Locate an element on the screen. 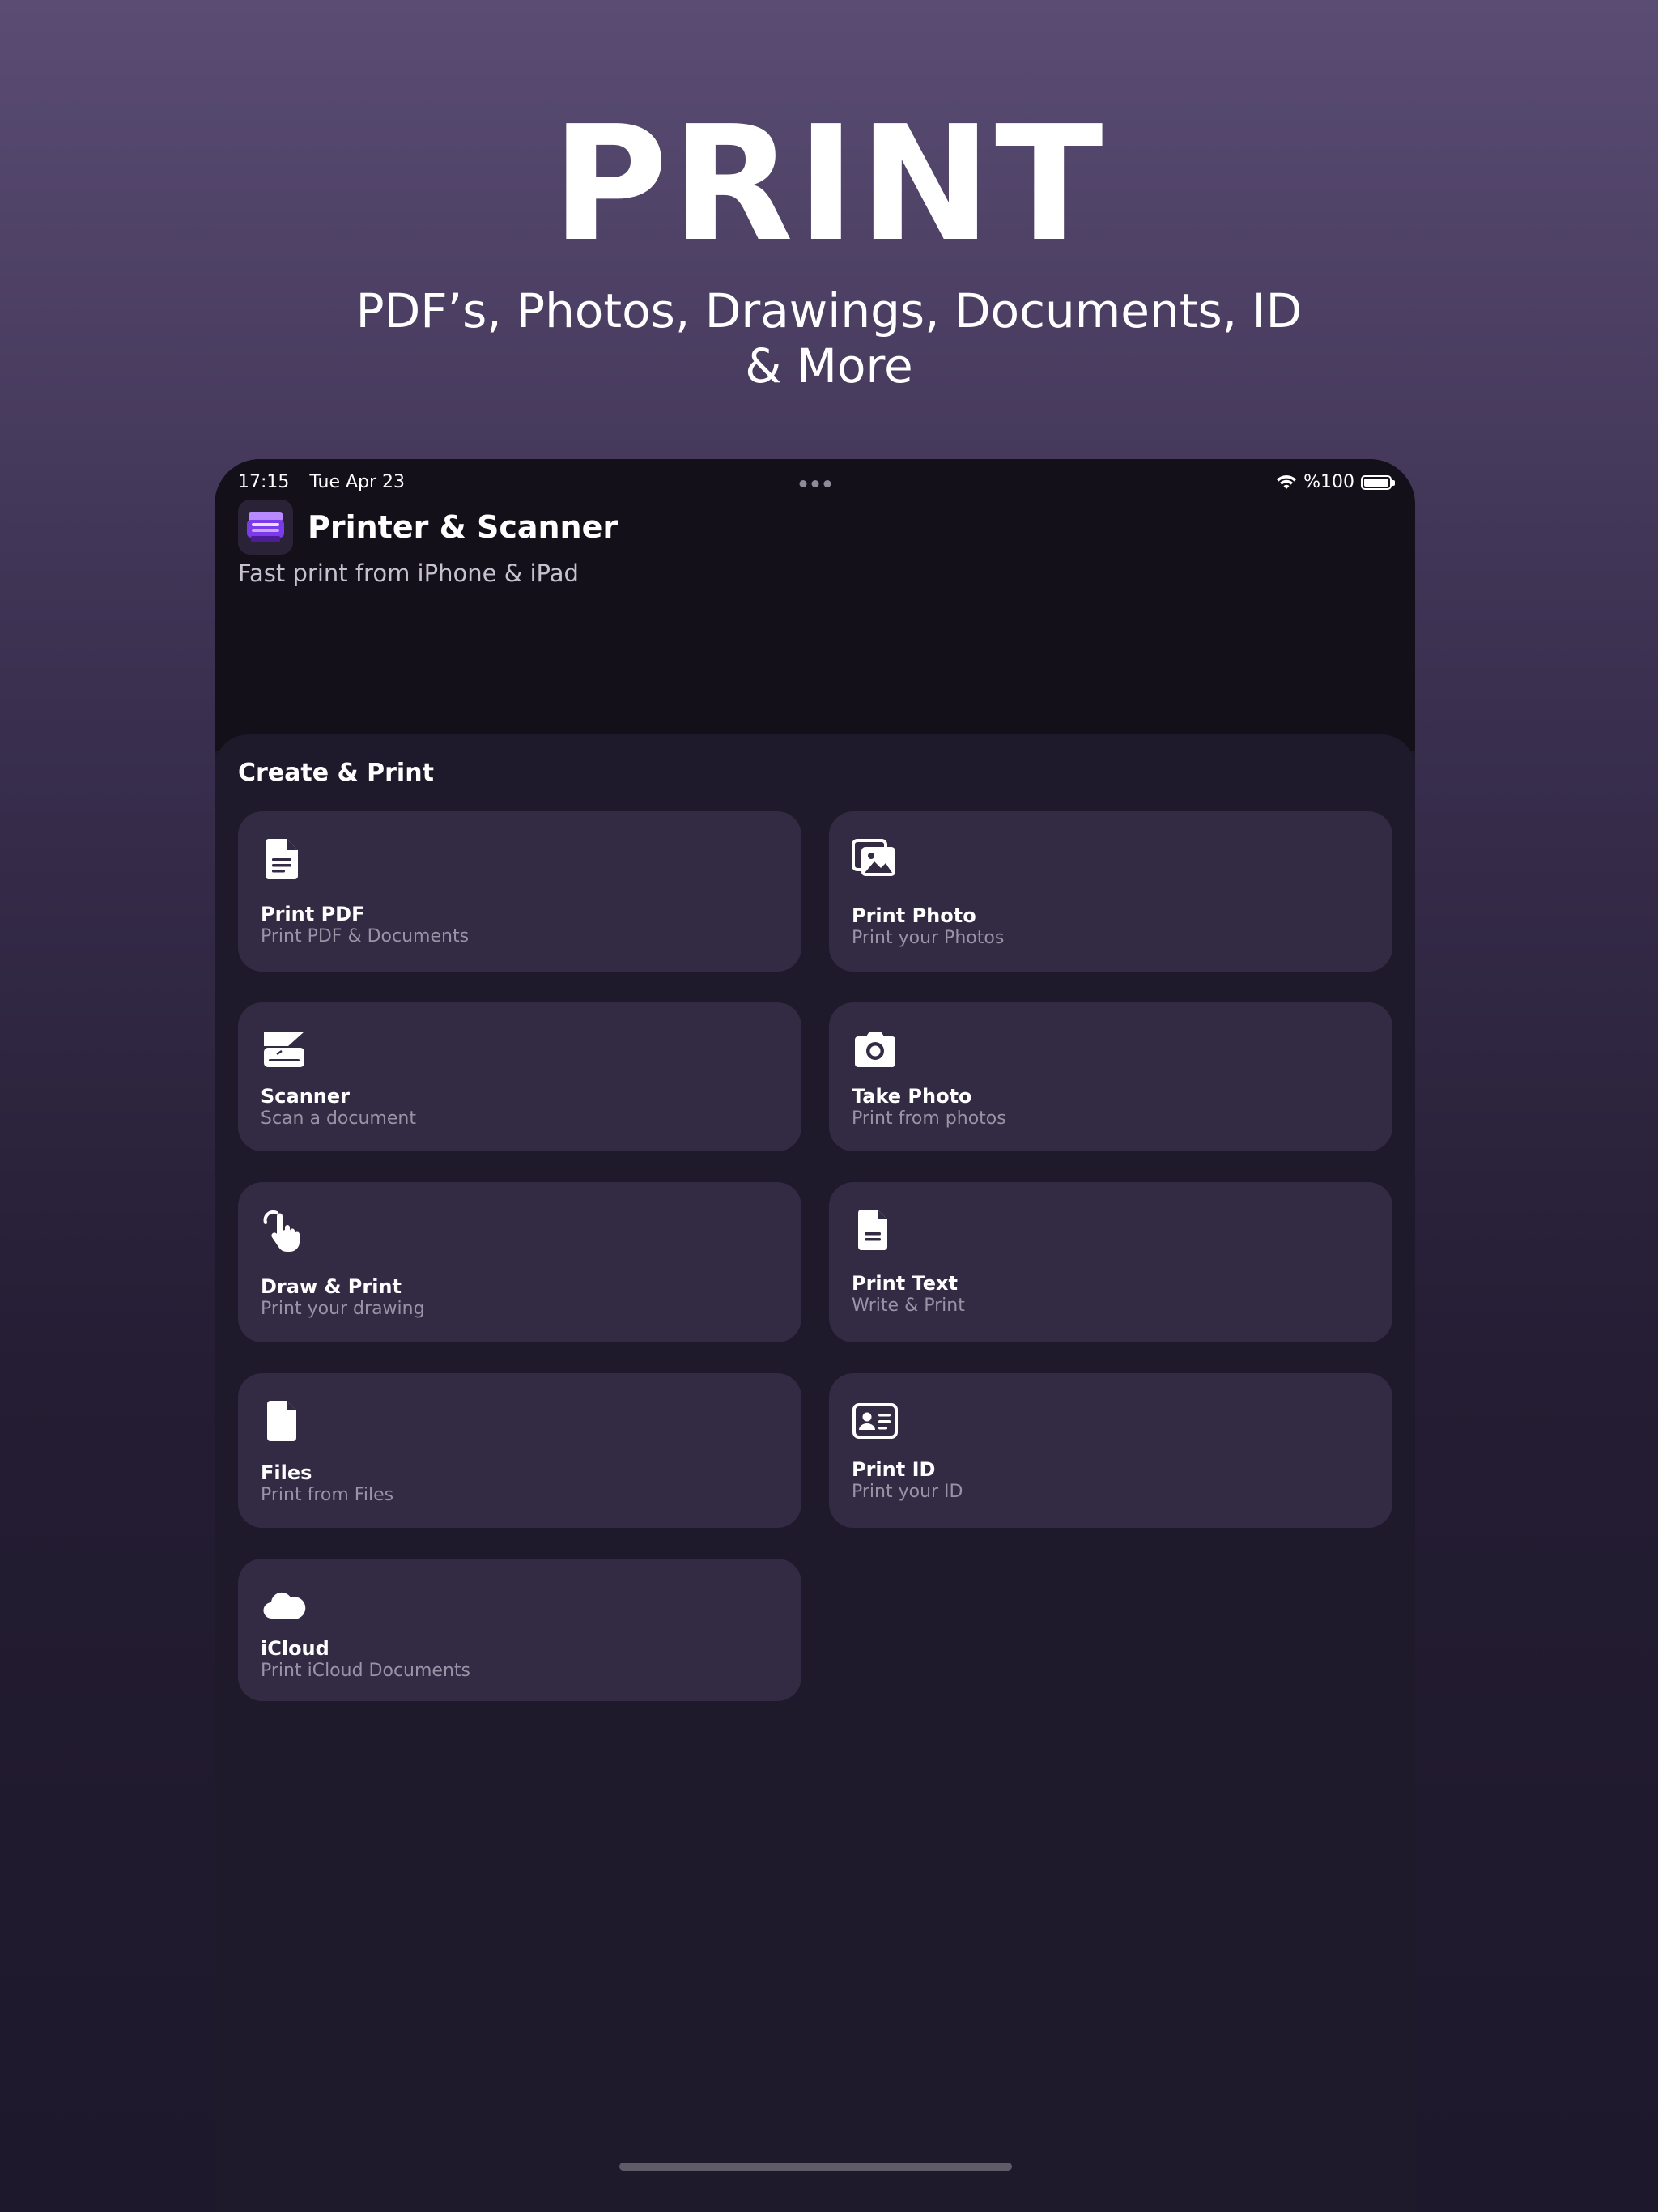 Image resolution: width=1658 pixels, height=2212 pixels. card-label: Print ID is located at coordinates (894, 1470).